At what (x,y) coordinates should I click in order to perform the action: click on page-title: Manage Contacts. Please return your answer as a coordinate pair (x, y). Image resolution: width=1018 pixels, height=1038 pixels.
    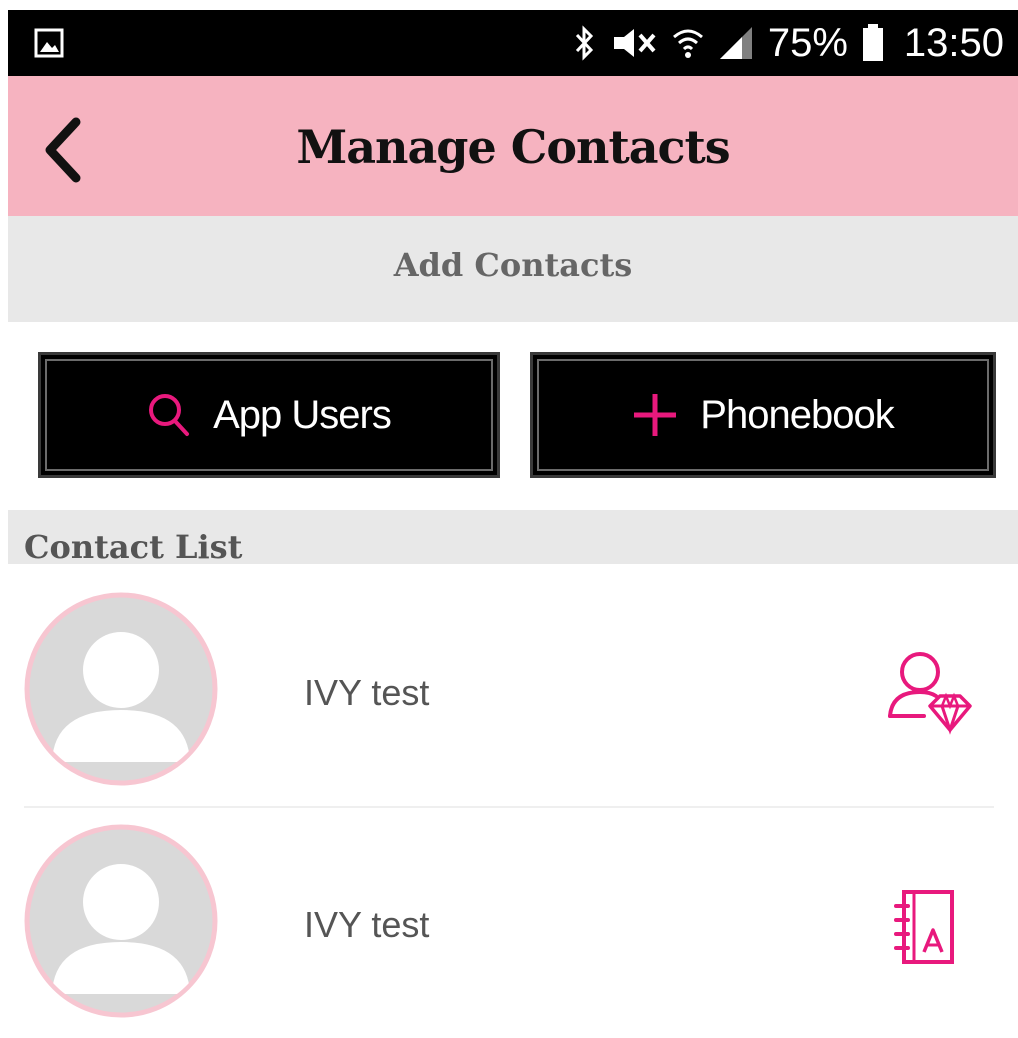
    Looking at the image, I should click on (513, 147).